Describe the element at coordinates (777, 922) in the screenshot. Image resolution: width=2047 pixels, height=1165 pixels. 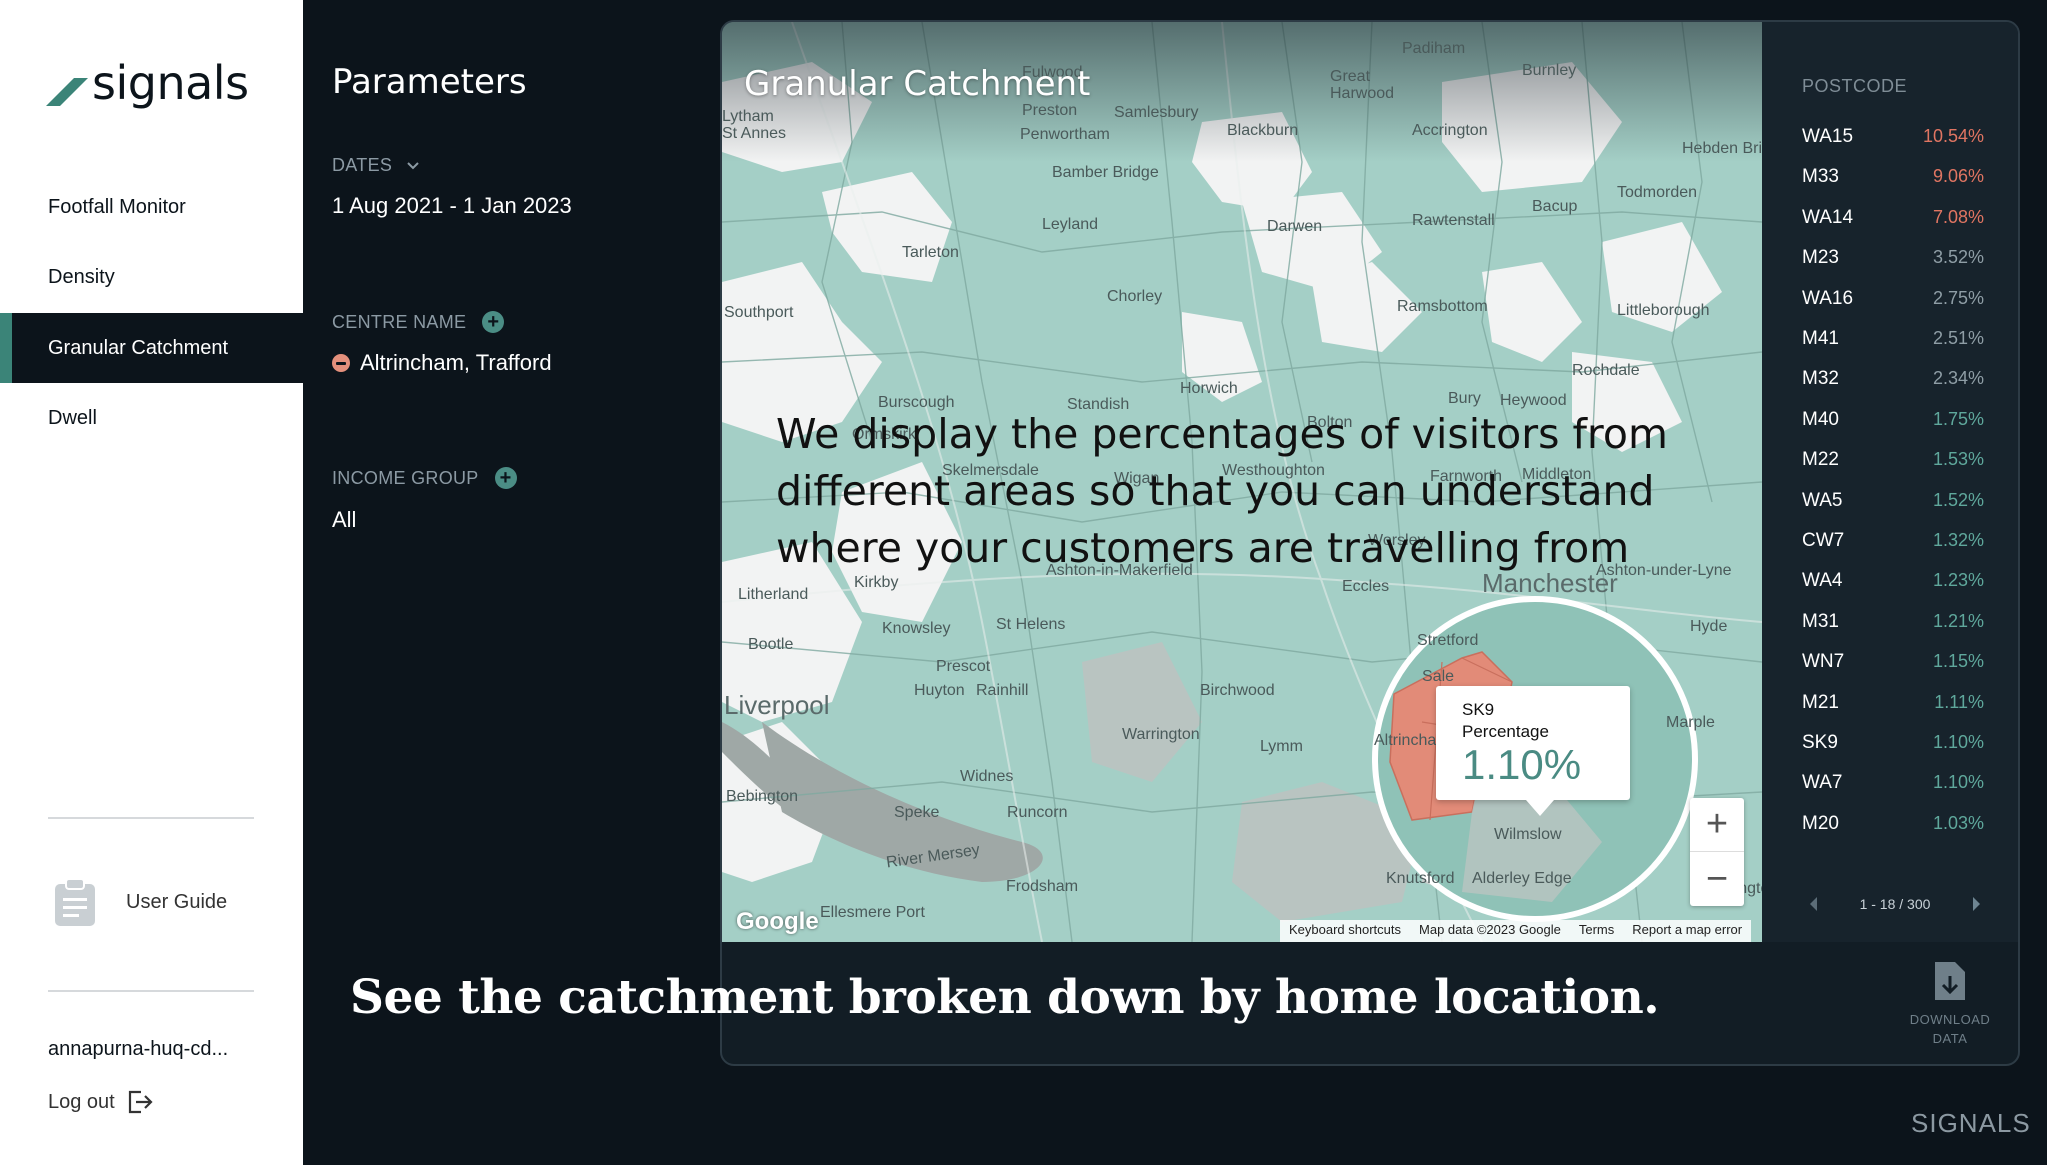
I see `google-logo: Google` at that location.